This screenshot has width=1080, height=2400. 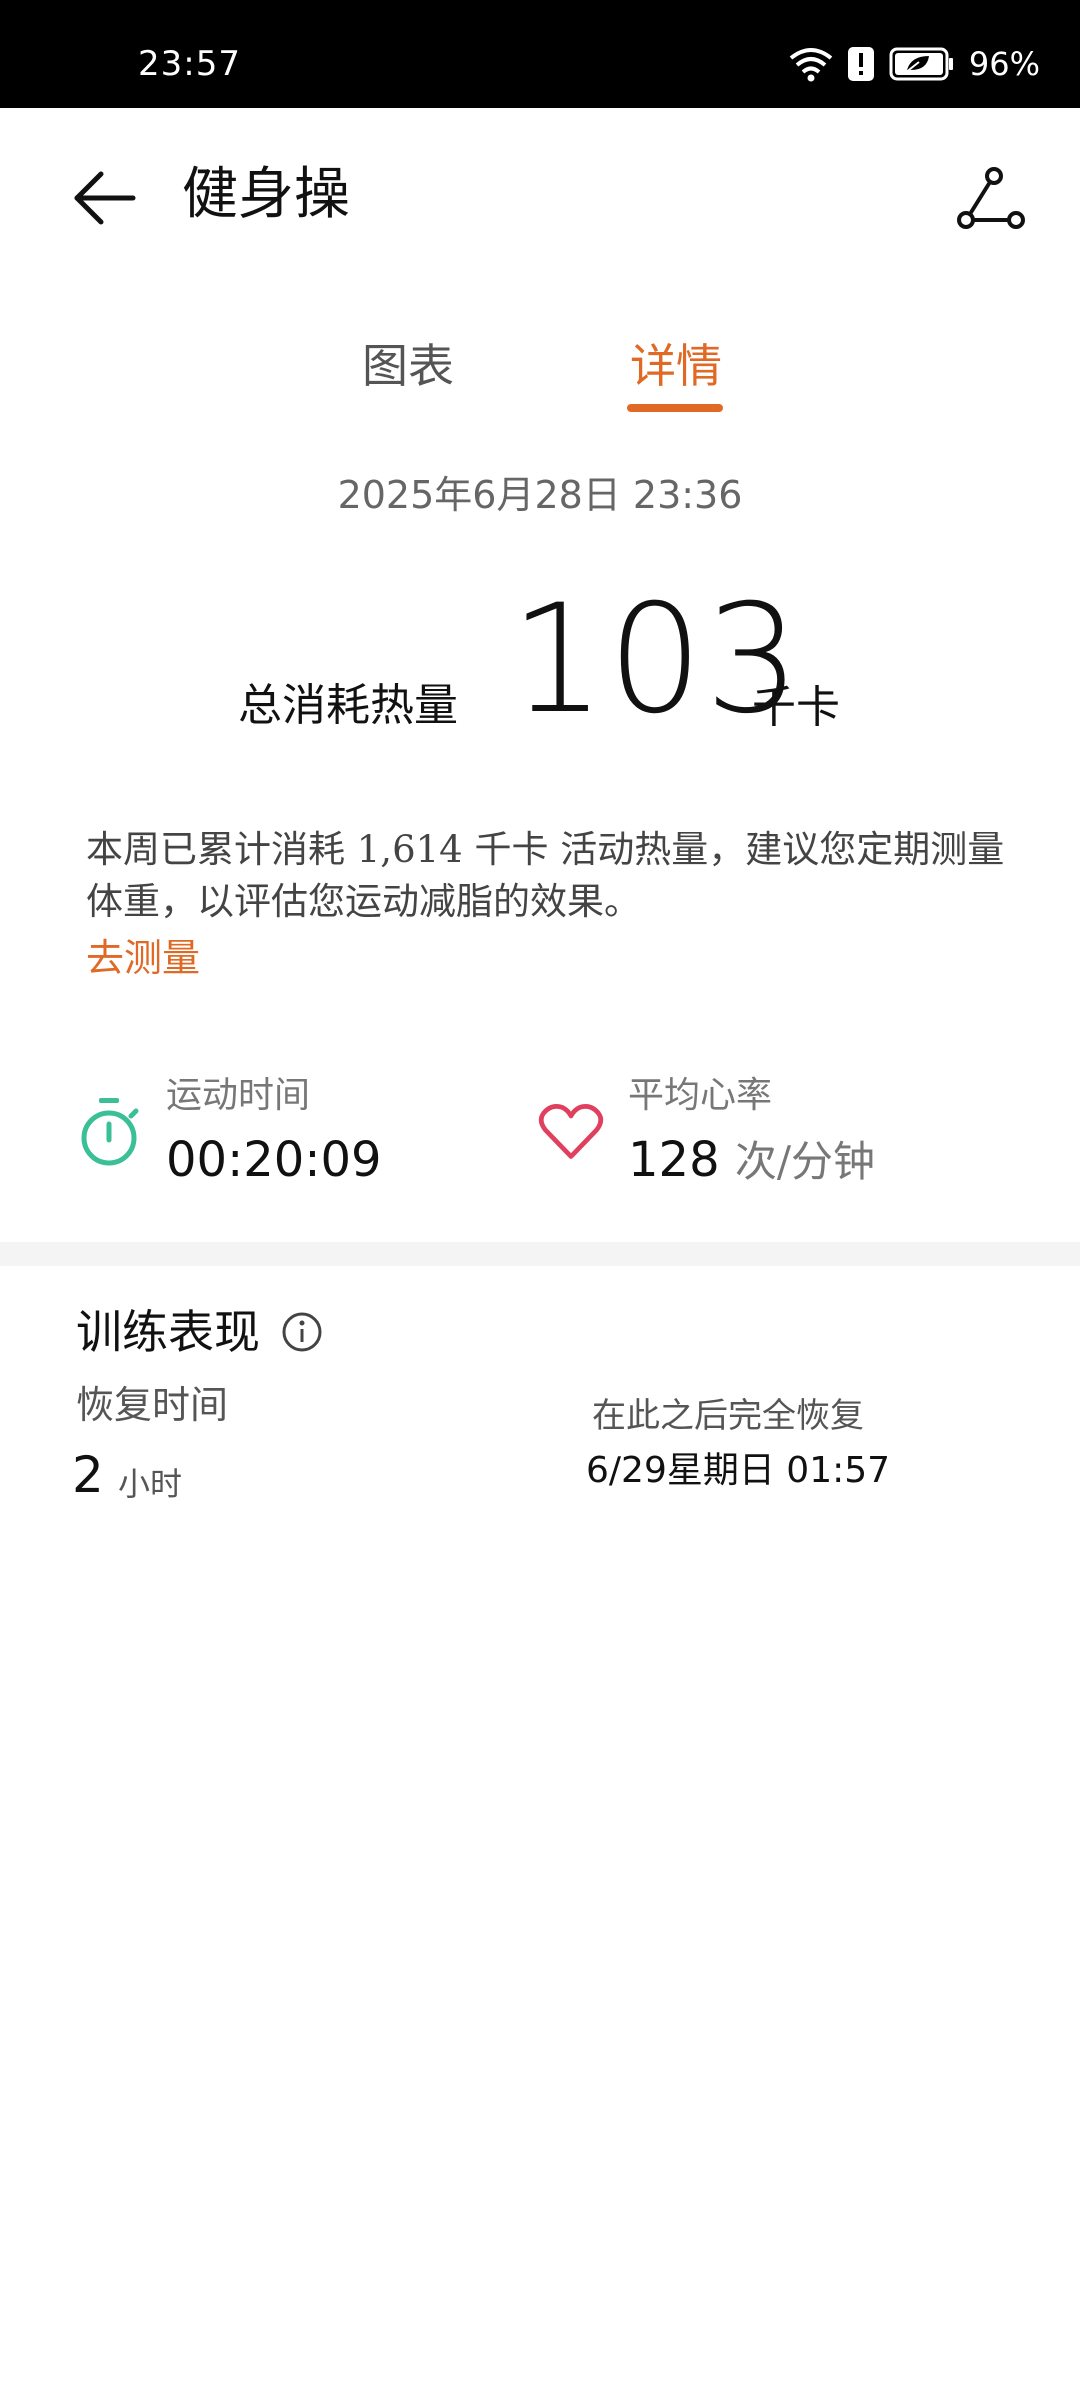 I want to click on training-performance-title: 训练表现, so click(x=168, y=1332).